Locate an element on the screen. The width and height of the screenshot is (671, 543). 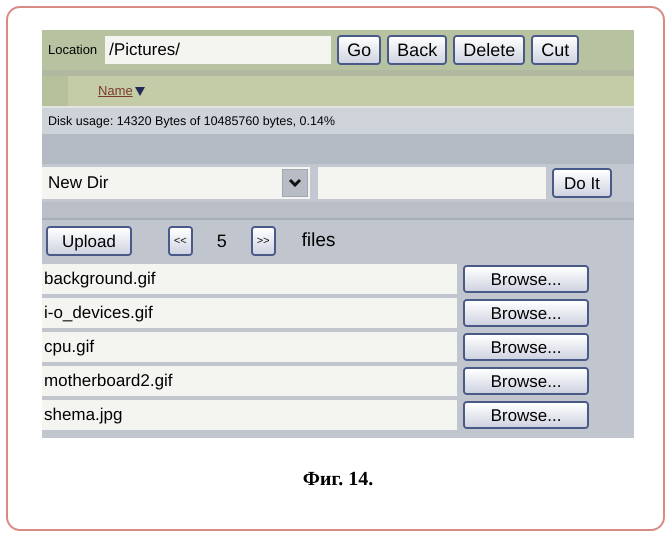
location-field: /Pictures/ is located at coordinates (218, 50).